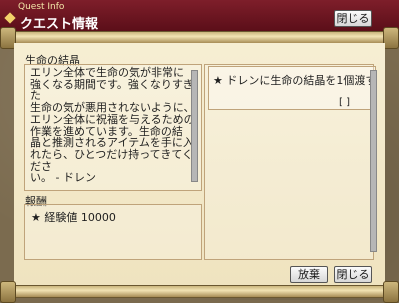 This screenshot has height=303, width=399. I want to click on scroll-roll-bottom, so click(199, 291).